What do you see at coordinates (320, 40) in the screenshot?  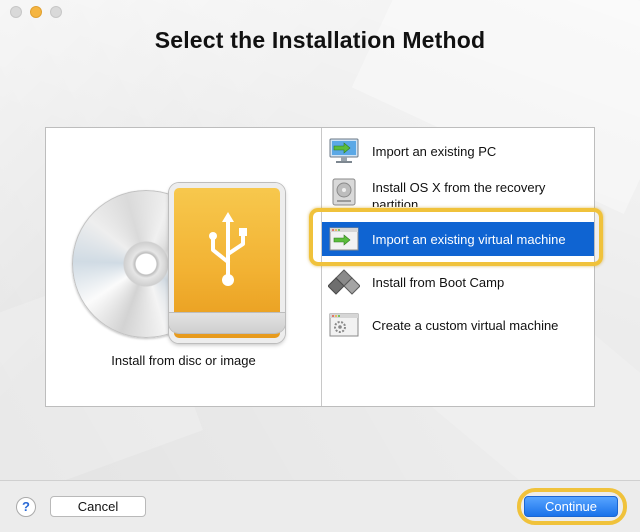 I see `page-title: Select the Installation Method` at bounding box center [320, 40].